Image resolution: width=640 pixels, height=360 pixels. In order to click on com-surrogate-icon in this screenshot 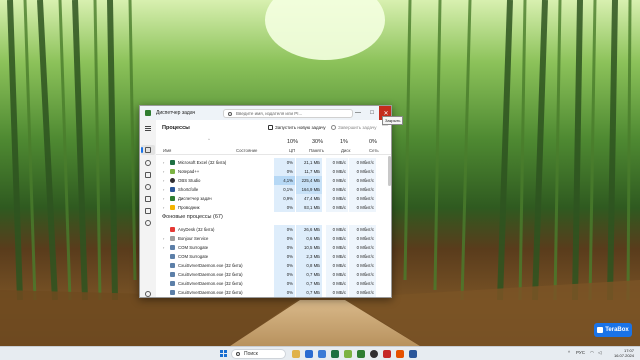, I will do `click(172, 247)`.